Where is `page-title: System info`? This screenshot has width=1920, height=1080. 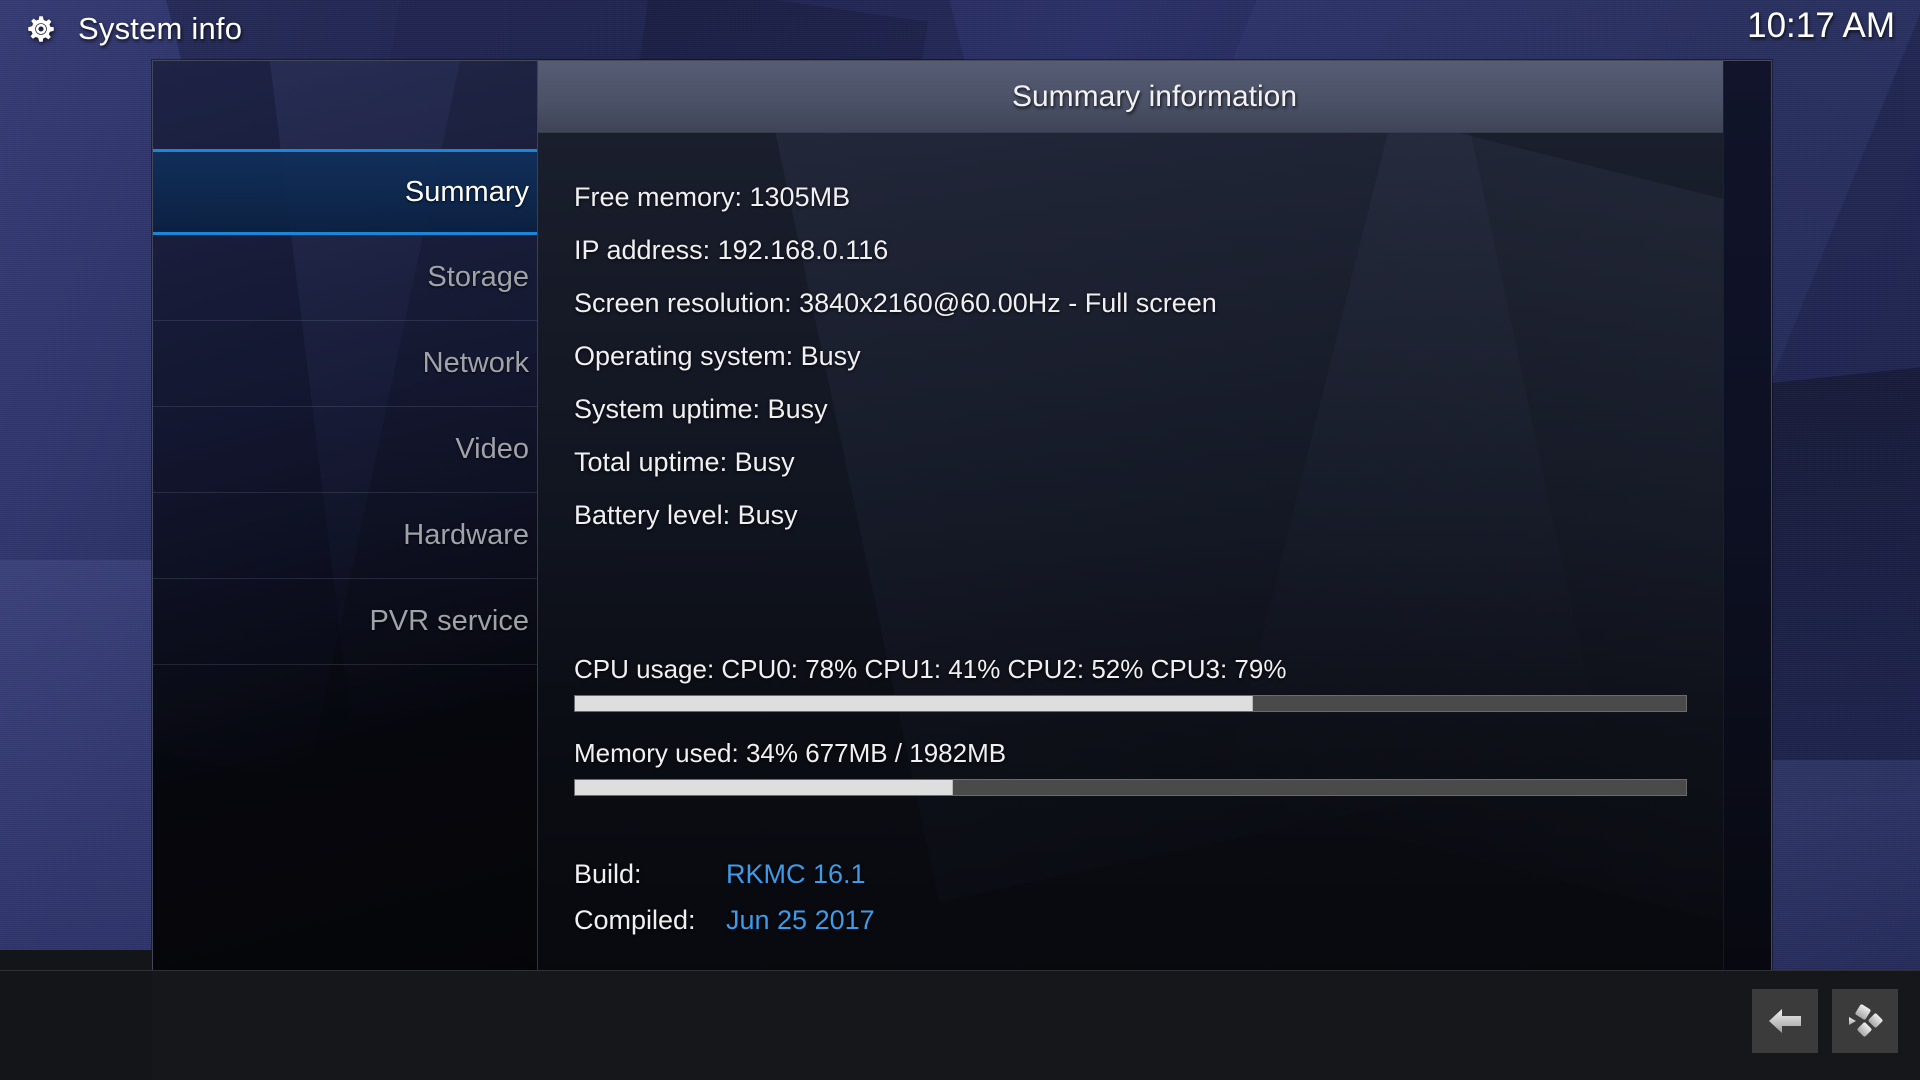
page-title: System info is located at coordinates (160, 28).